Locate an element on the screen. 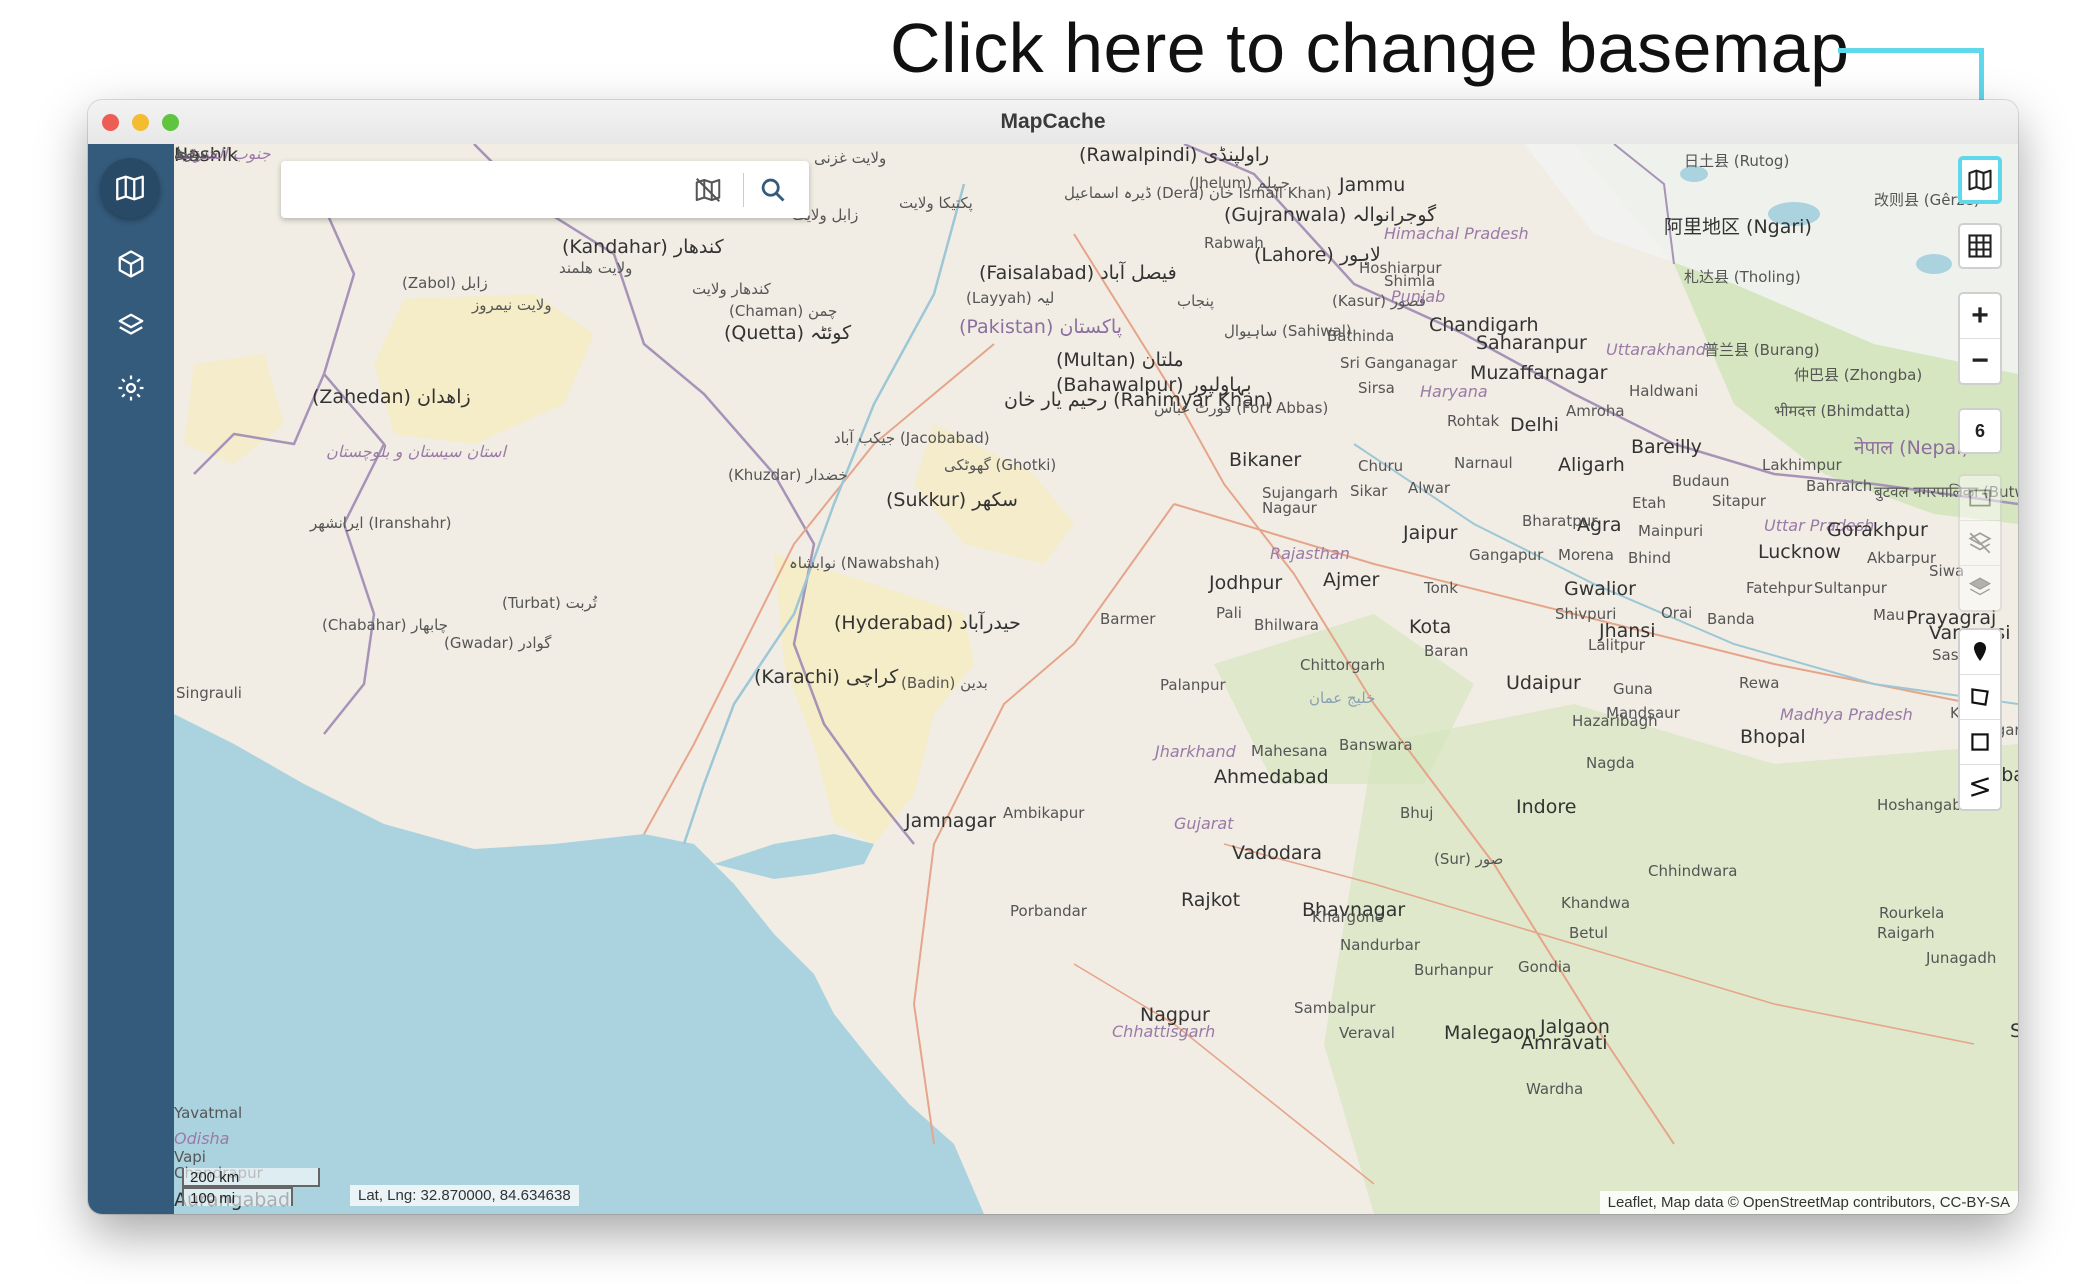  map-label: Bhilwara is located at coordinates (1286, 625).